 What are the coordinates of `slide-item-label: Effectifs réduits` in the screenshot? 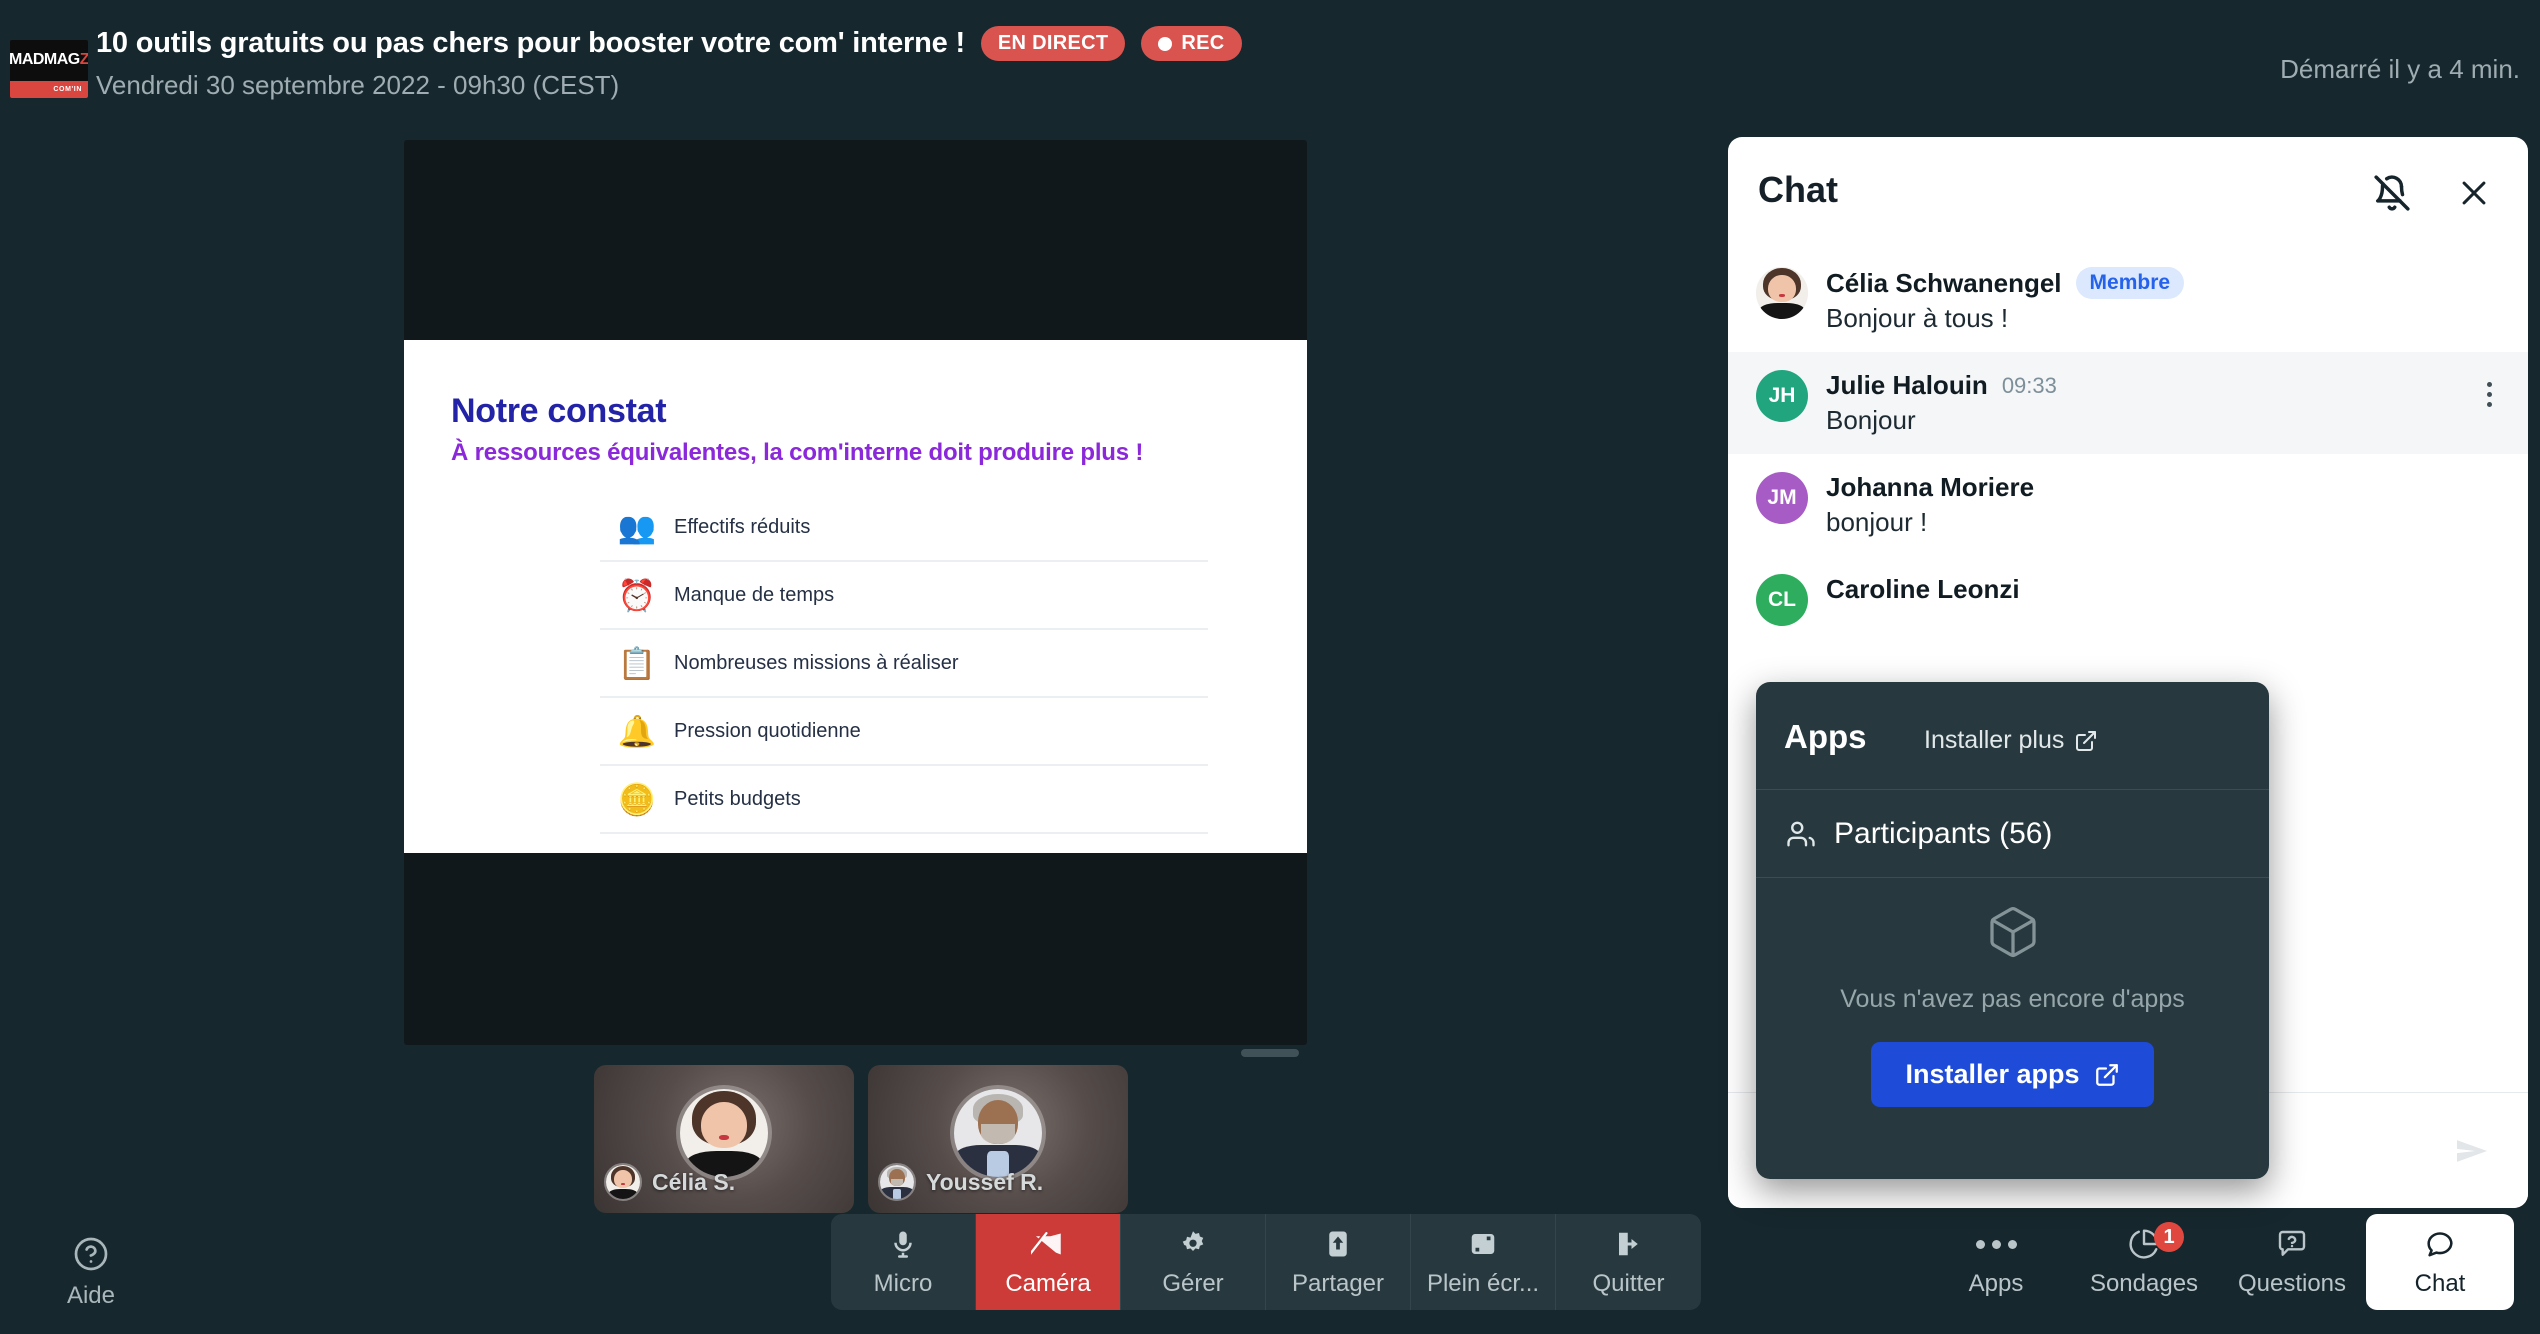 It's located at (742, 526).